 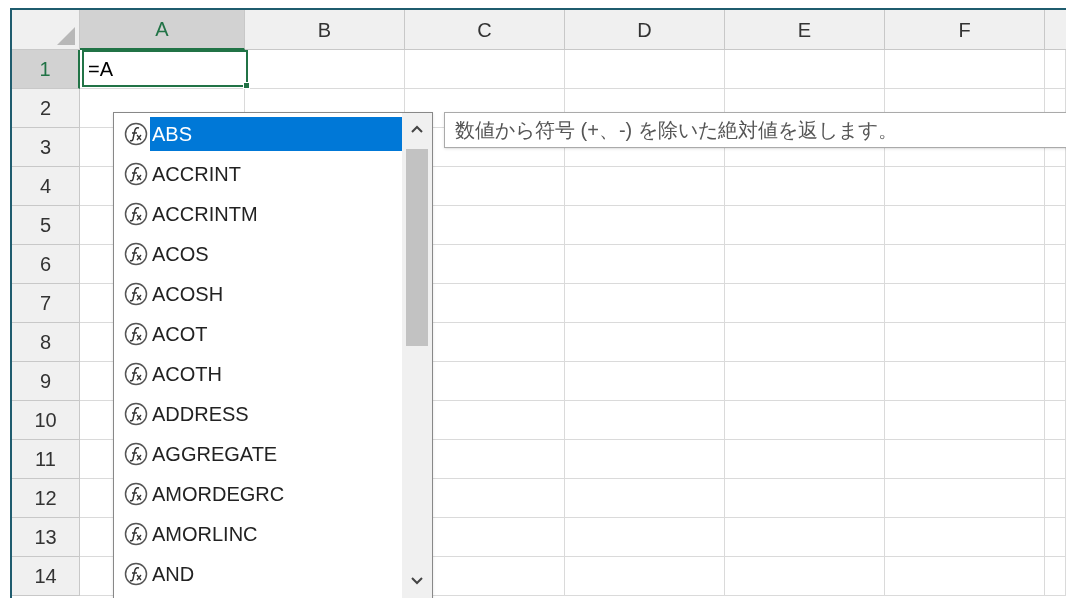 What do you see at coordinates (417, 581) in the screenshot?
I see `scroll-down-icon` at bounding box center [417, 581].